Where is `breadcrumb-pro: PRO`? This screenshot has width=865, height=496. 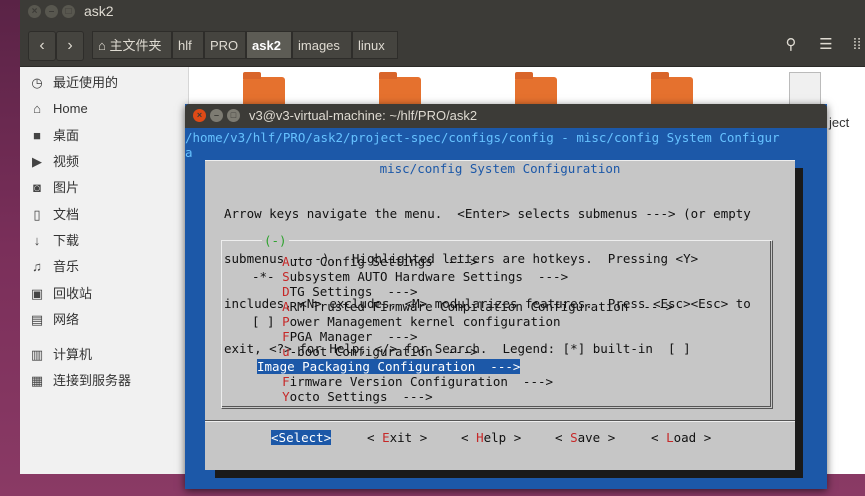 breadcrumb-pro: PRO is located at coordinates (225, 45).